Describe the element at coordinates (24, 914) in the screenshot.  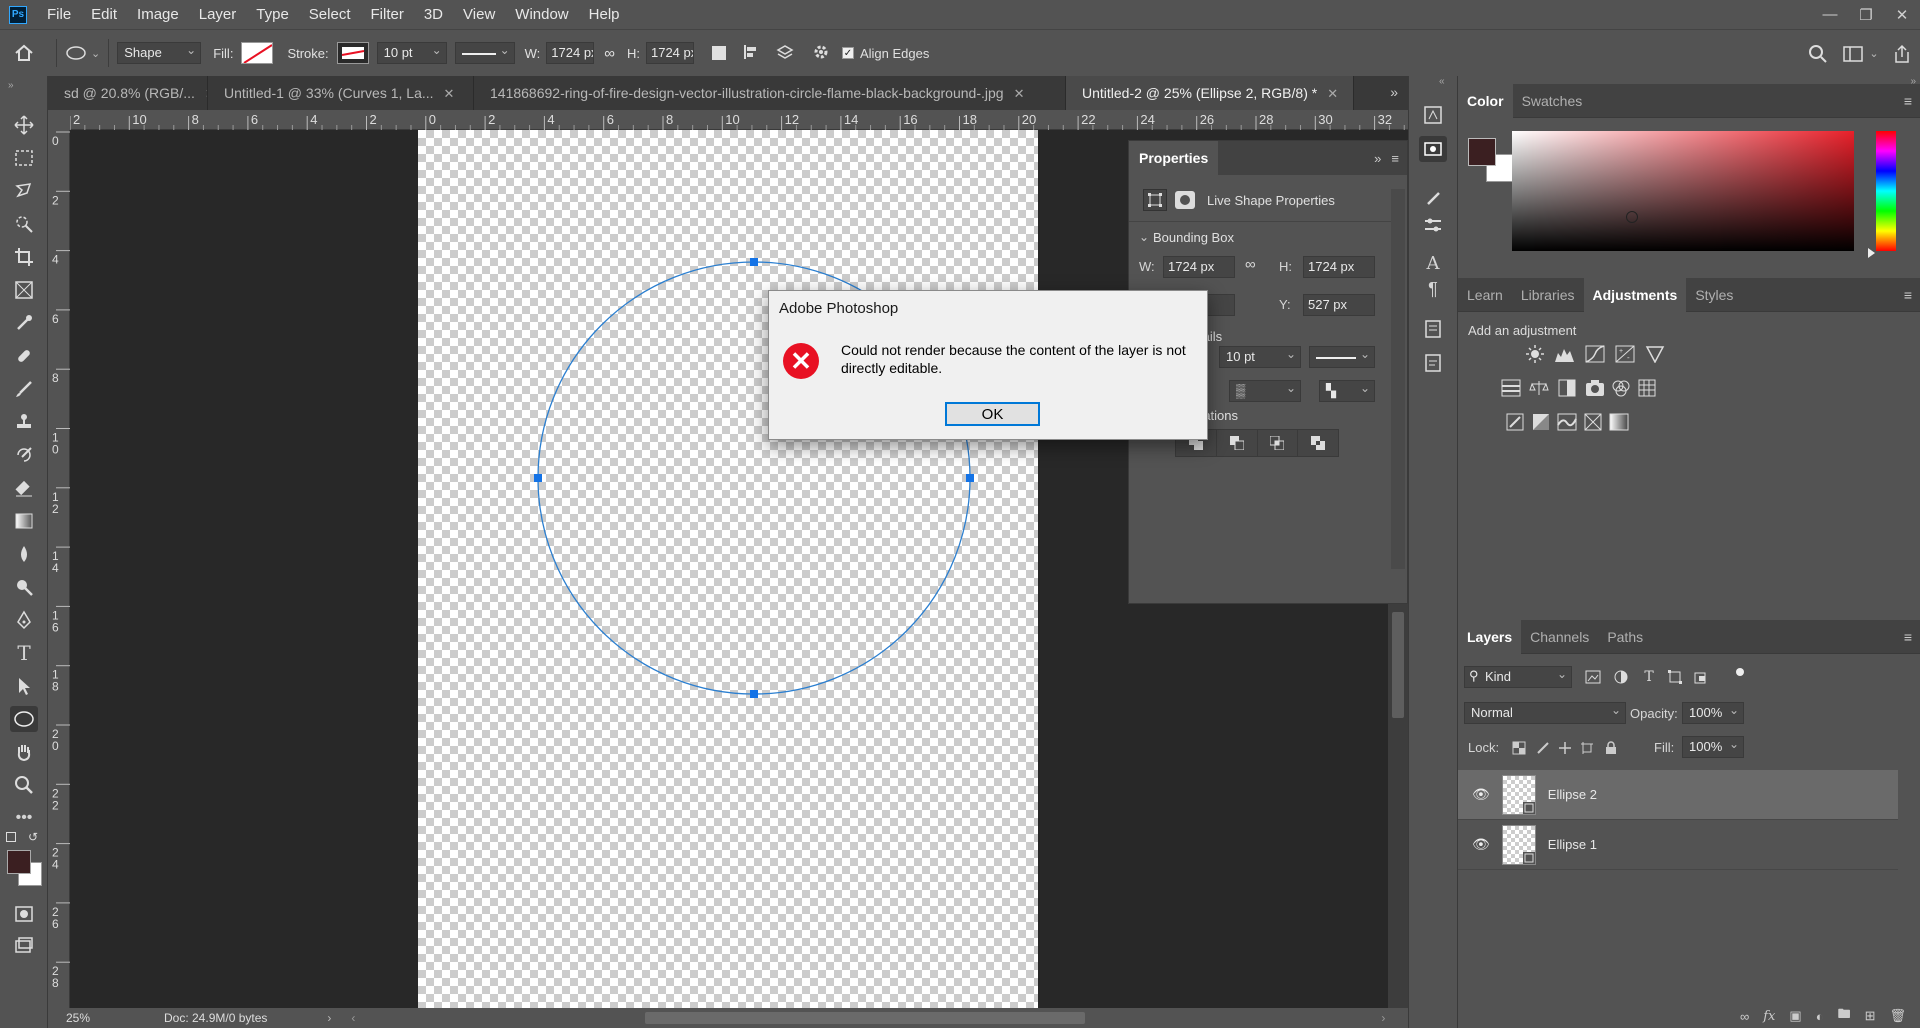
I see `quick-mask-icon` at that location.